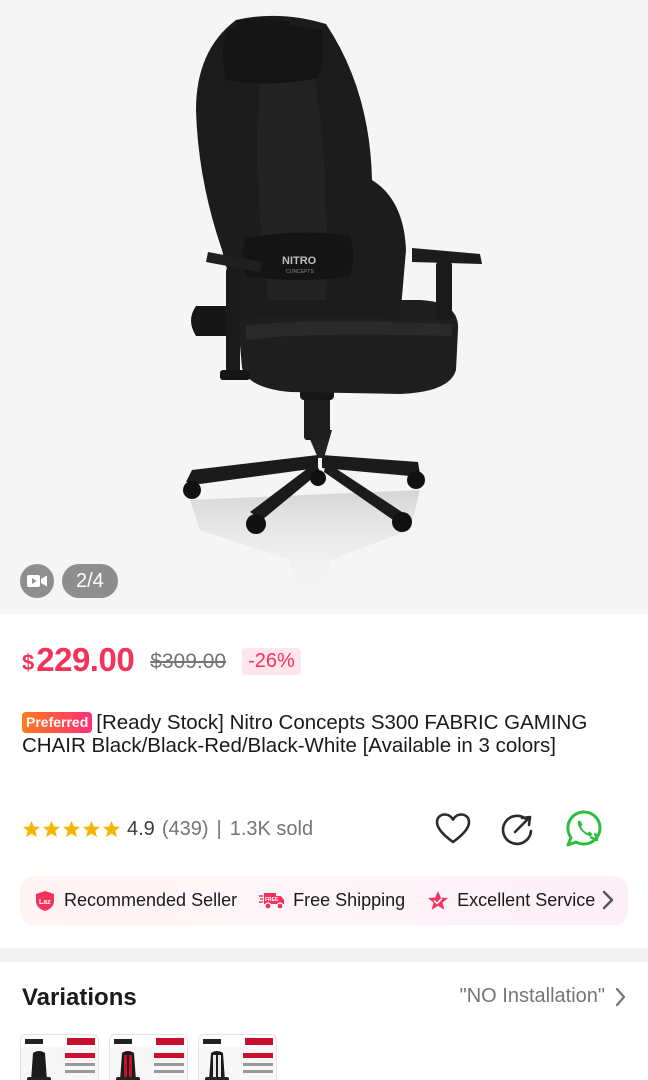  Describe the element at coordinates (532, 996) in the screenshot. I see `selected-variation: "NO Installation"` at that location.